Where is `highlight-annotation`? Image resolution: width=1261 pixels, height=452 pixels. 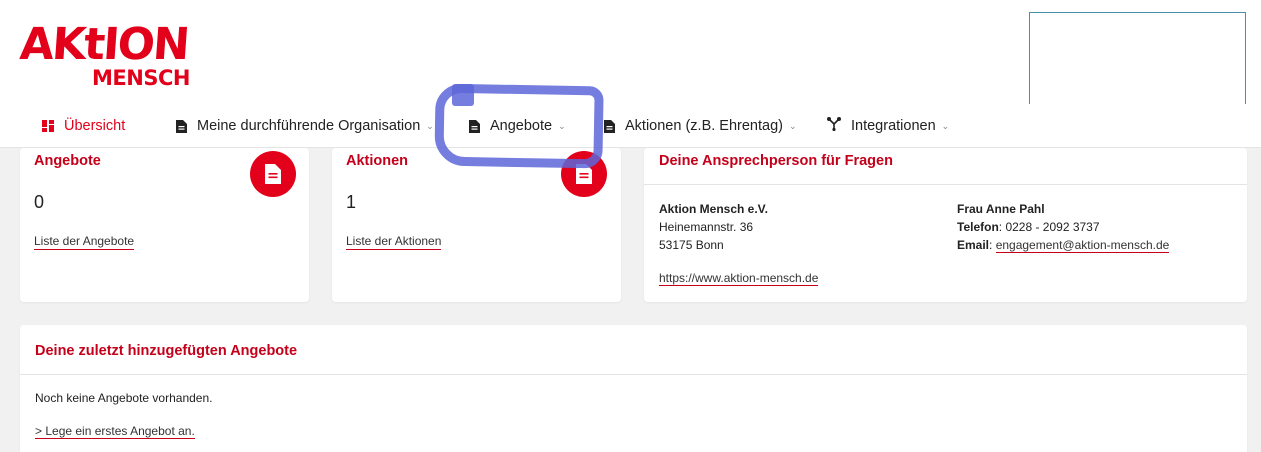 highlight-annotation is located at coordinates (519, 126).